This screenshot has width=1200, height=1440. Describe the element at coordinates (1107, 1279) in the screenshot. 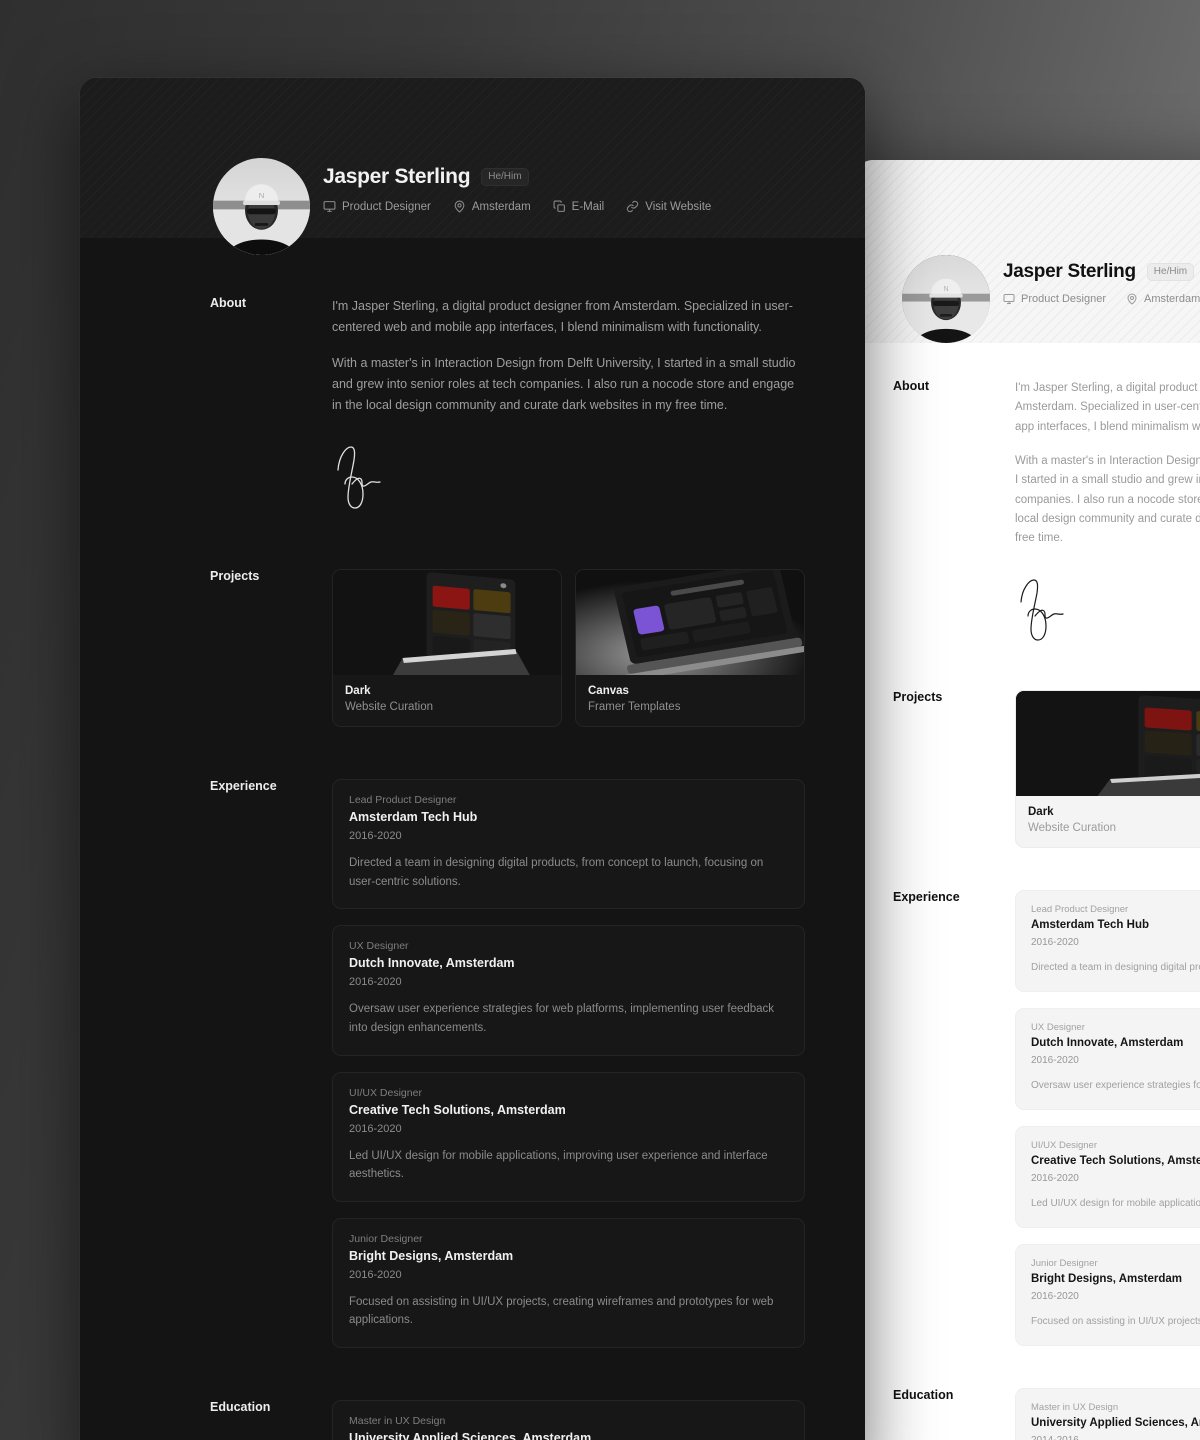

I see `entry-org: Bright Designs, Amsterdam` at that location.